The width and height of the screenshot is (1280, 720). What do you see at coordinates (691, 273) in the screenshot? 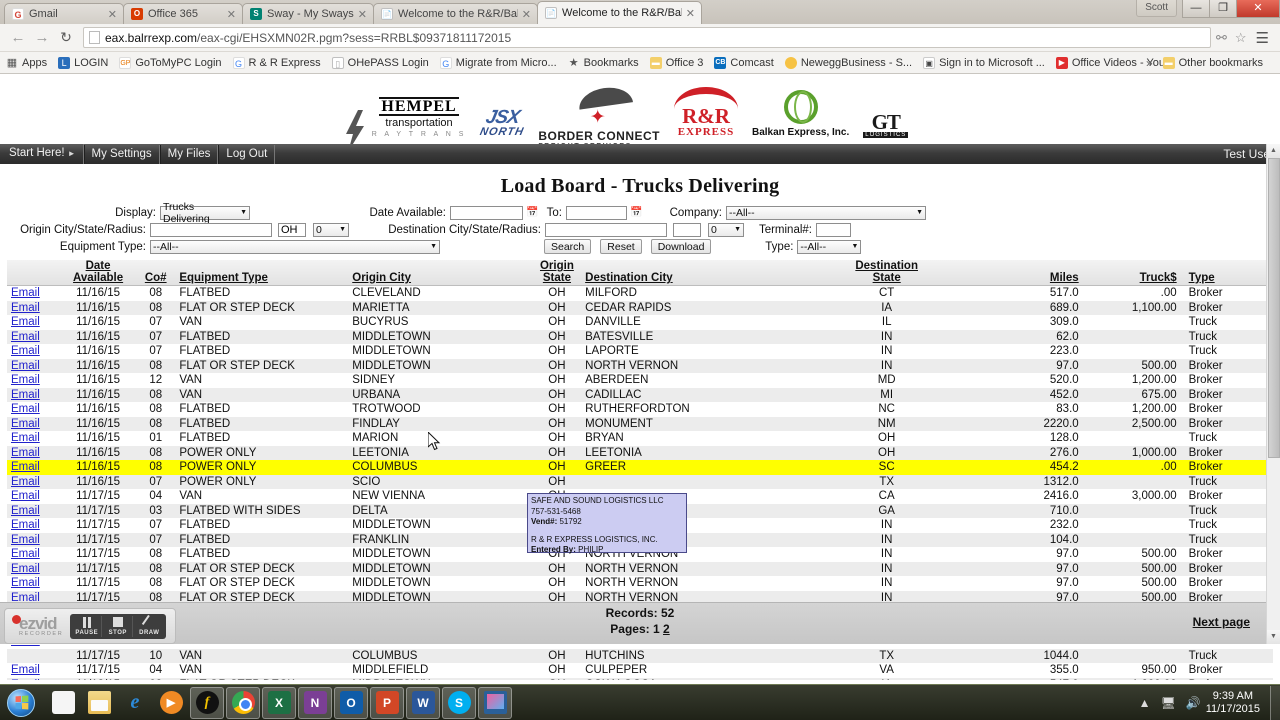
I see `col-dest-city: Destination City` at bounding box center [691, 273].